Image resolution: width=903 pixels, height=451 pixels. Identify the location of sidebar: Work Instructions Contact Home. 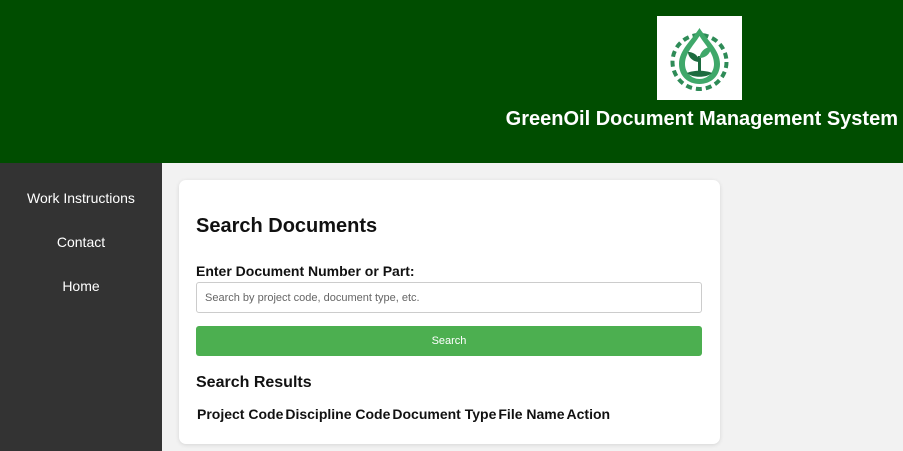
(81, 307).